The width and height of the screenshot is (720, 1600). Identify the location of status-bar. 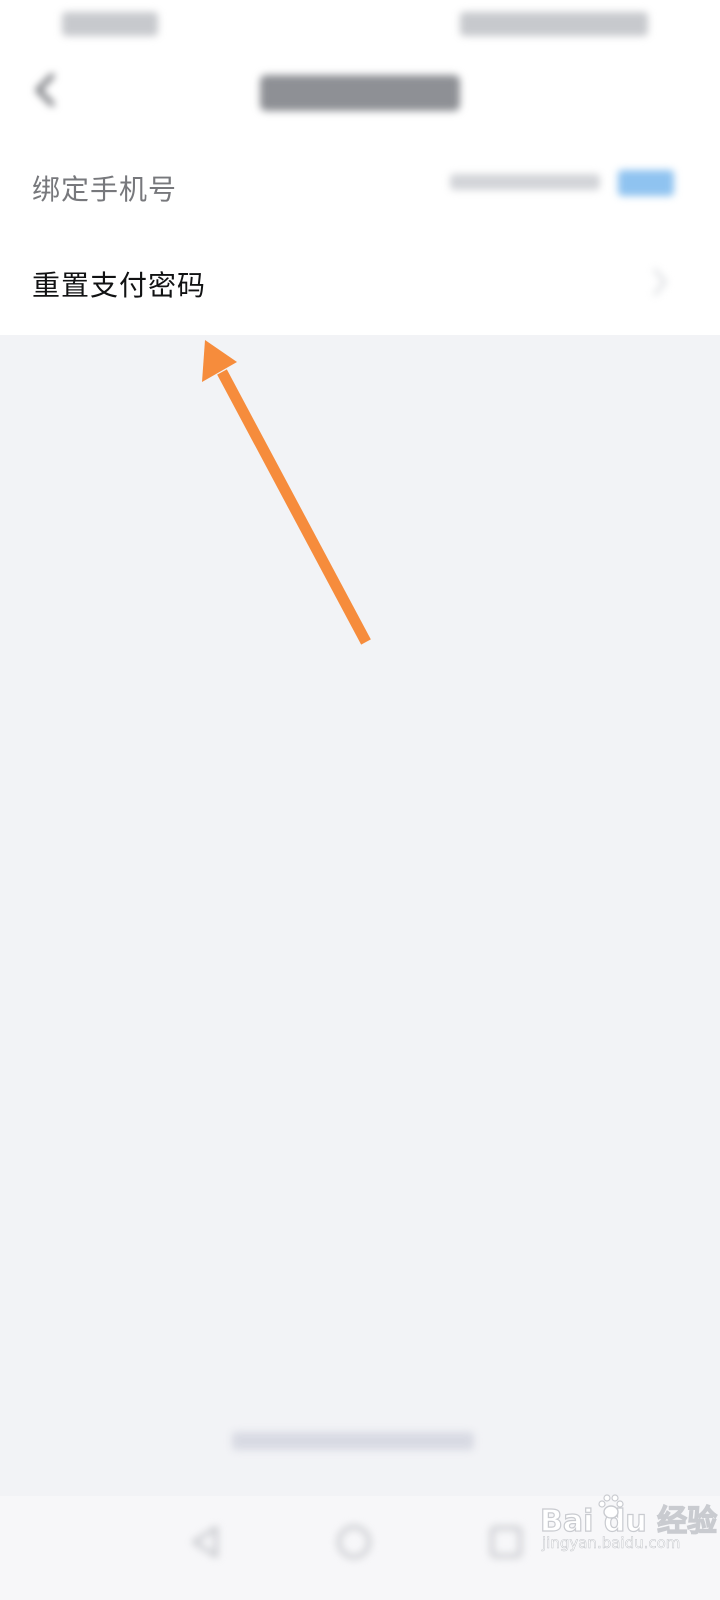
(360, 25).